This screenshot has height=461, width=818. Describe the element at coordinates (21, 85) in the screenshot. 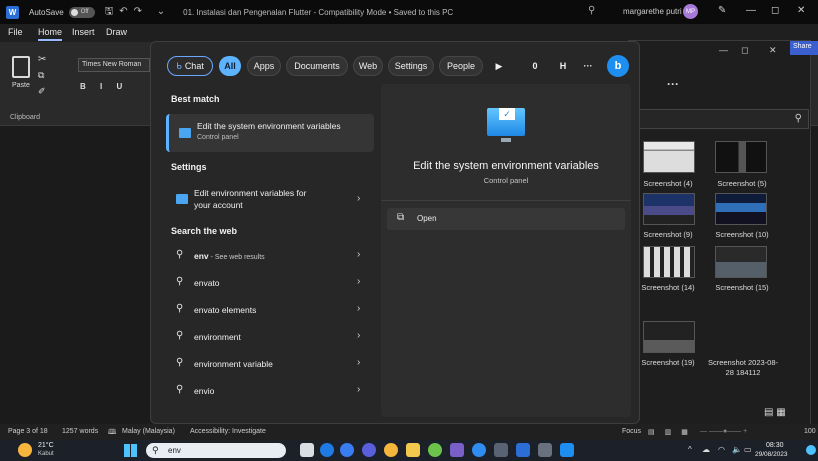

I see `paste-button: Paste` at that location.